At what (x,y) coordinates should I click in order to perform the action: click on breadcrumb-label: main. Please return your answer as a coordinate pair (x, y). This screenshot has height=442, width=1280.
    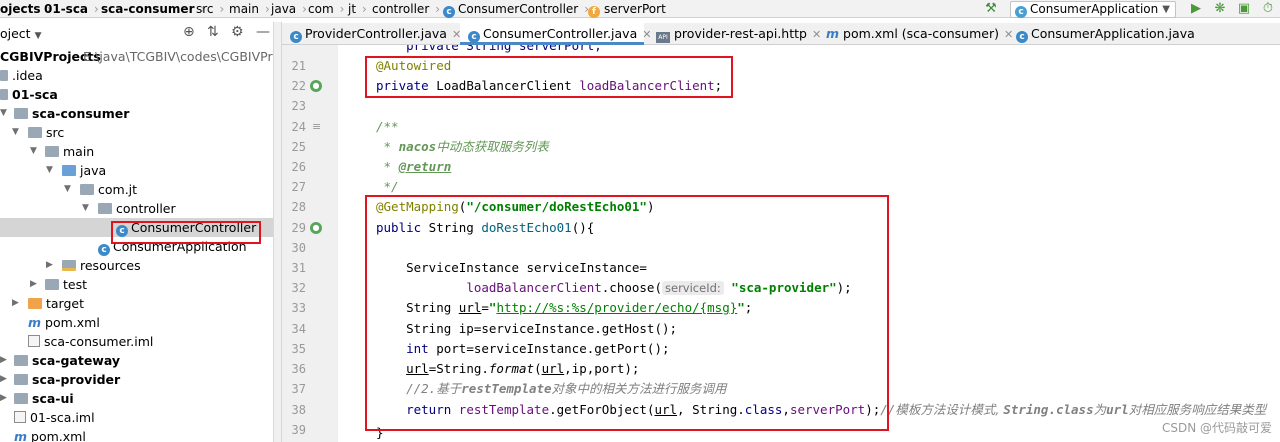
    Looking at the image, I should click on (244, 9).